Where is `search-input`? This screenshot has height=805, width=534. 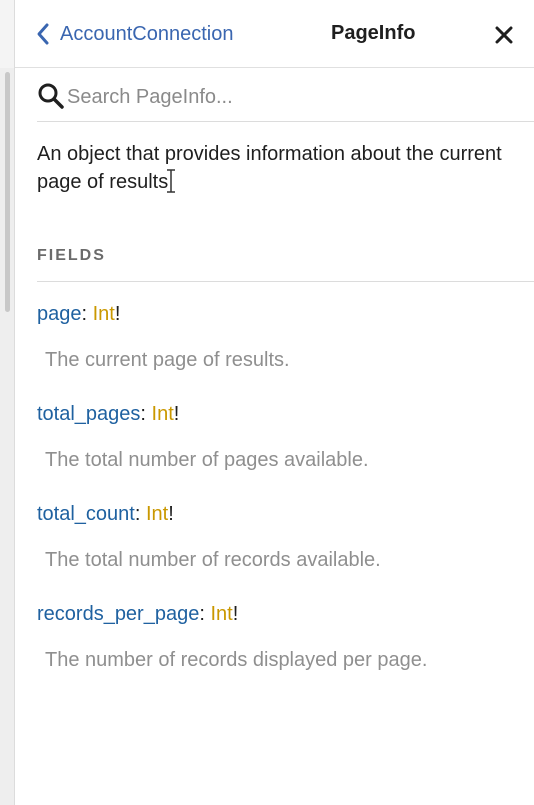 search-input is located at coordinates (287, 97).